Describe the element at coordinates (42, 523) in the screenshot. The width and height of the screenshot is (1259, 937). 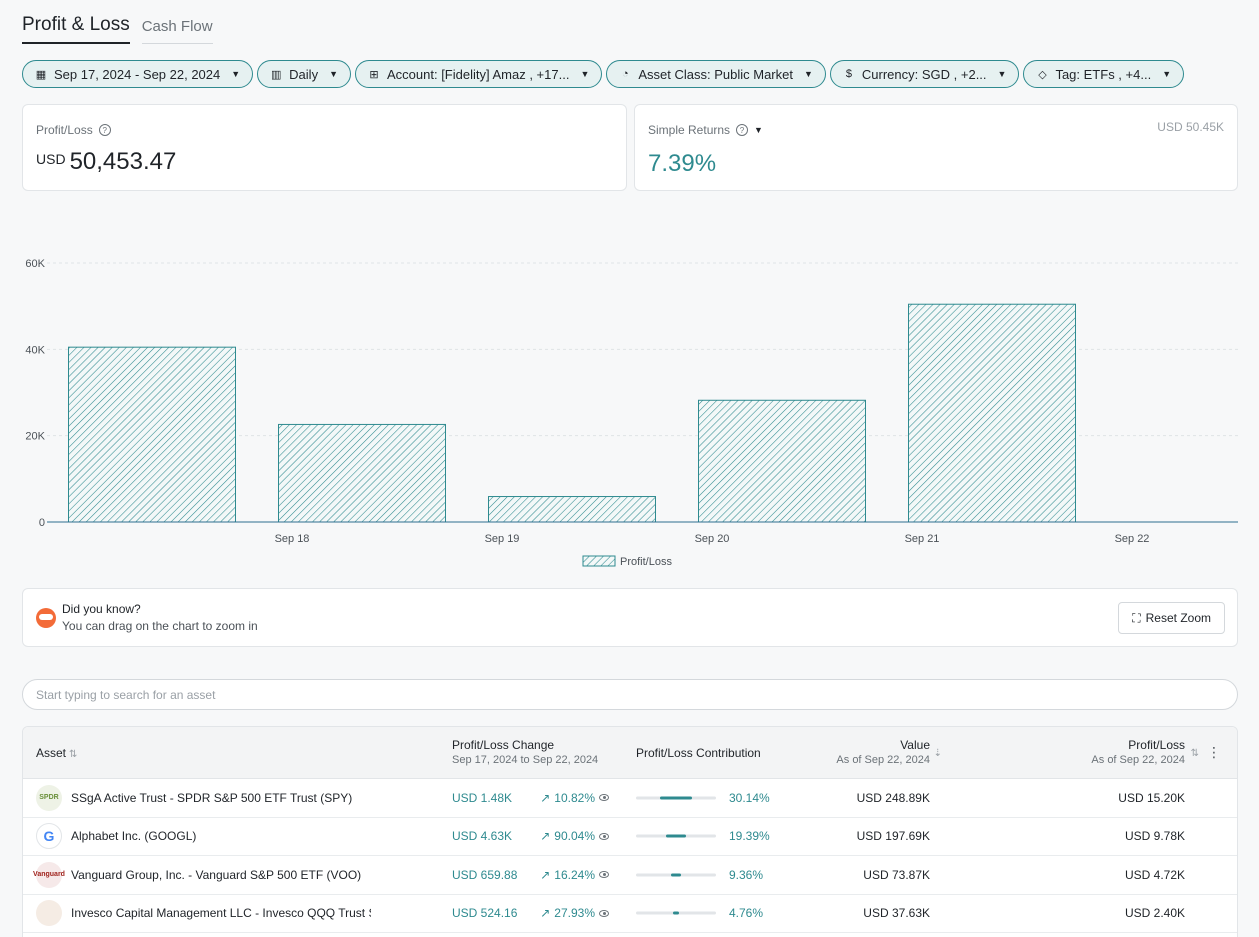
I see `y-tick-label: 0` at that location.